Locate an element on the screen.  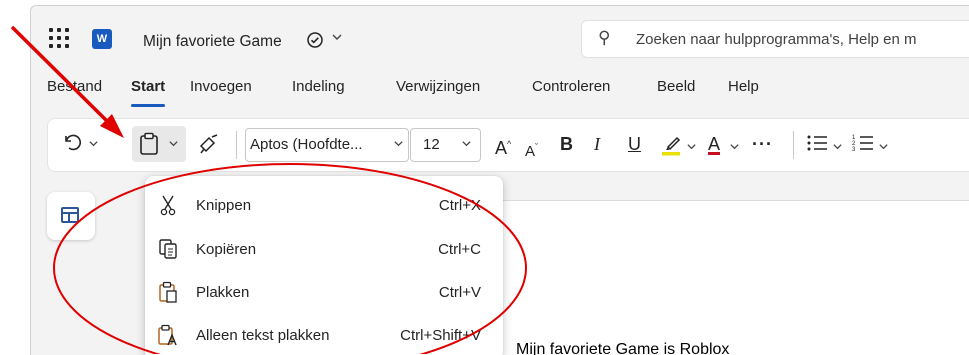
cloud-sync-icon is located at coordinates (315, 41).